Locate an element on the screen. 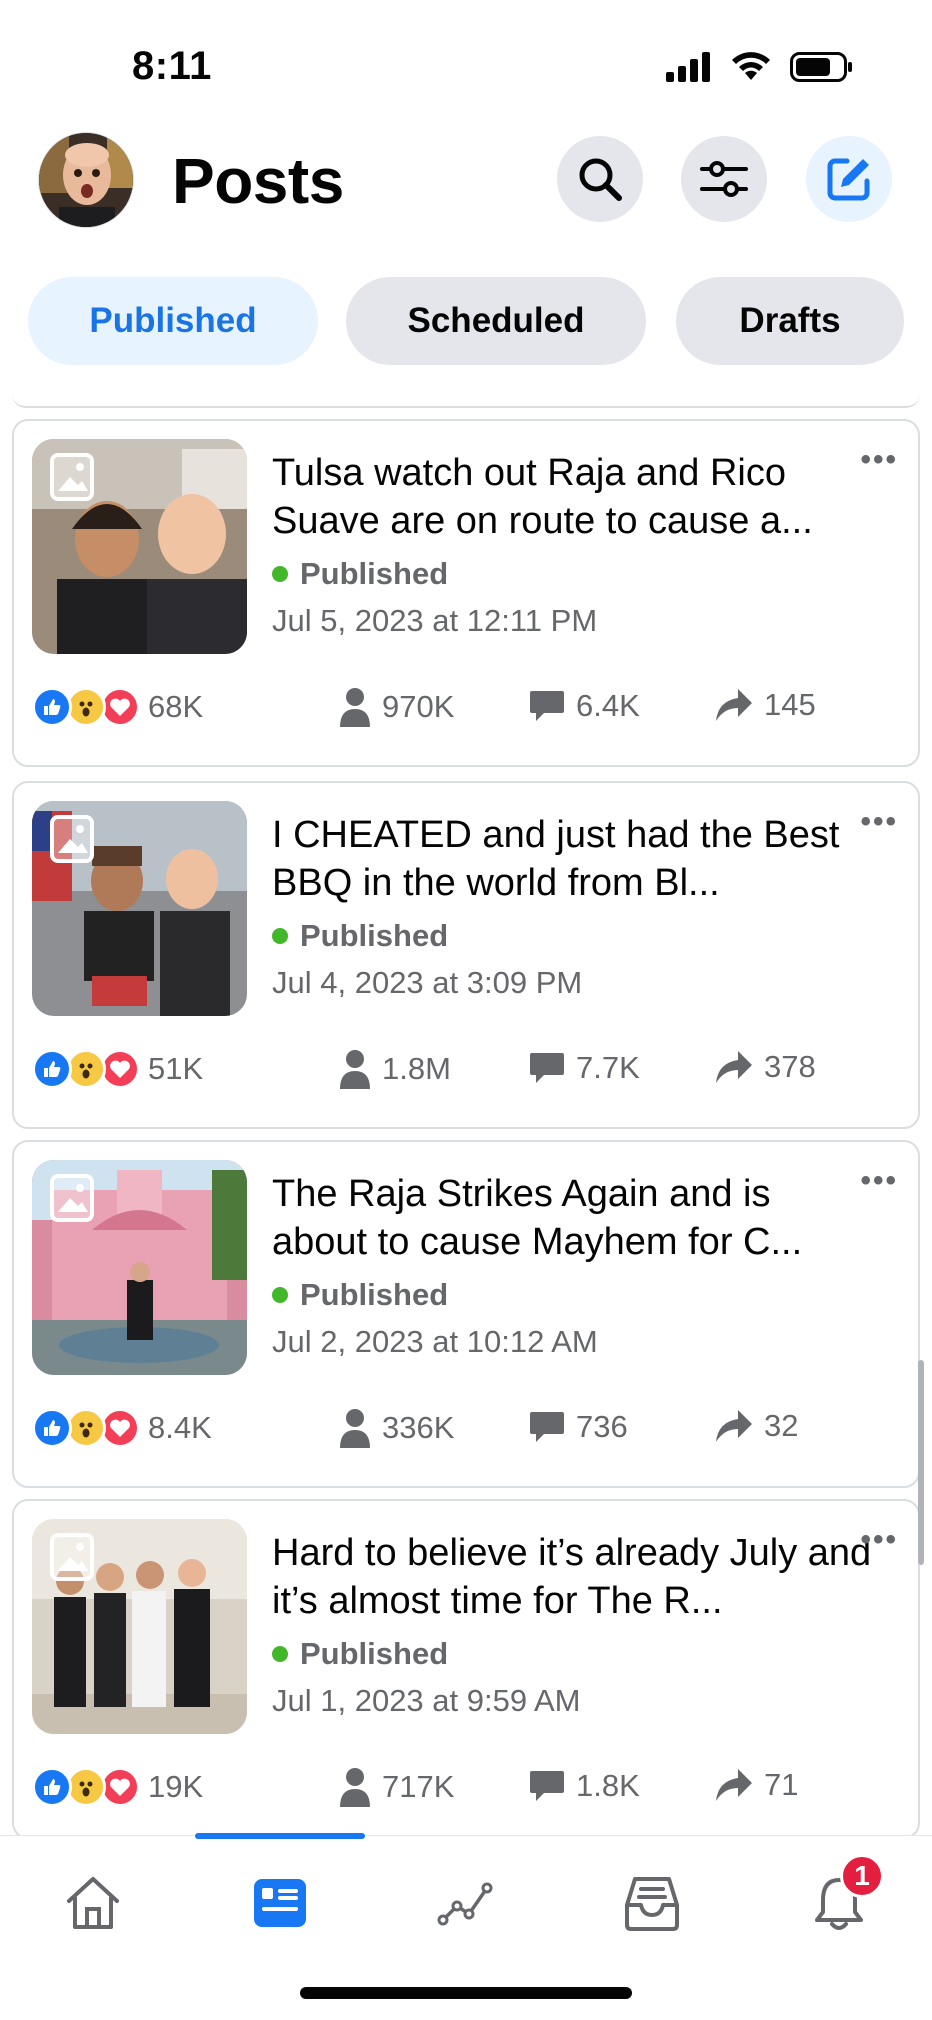 The height and width of the screenshot is (2020, 932). post-stats: 68K 970K 6.4K 145 is located at coordinates (462, 708).